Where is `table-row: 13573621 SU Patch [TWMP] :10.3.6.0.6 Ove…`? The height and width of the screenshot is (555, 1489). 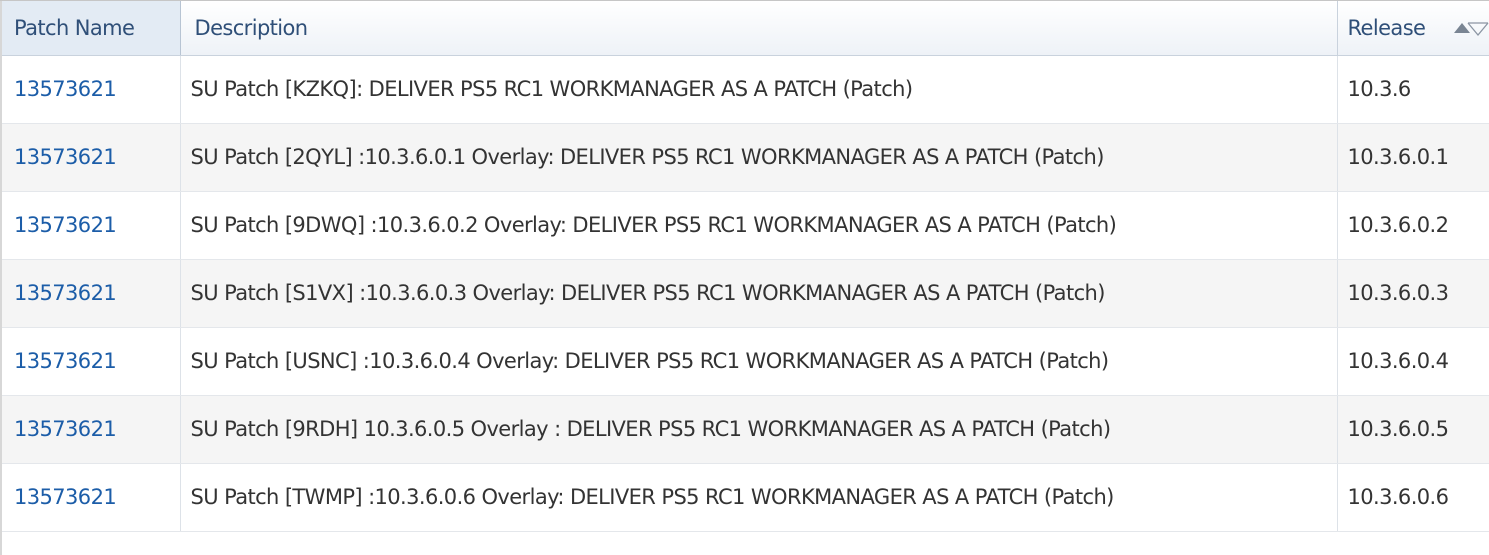
table-row: 13573621 SU Patch [TWMP] :10.3.6.0.6 Ove… is located at coordinates (744, 497).